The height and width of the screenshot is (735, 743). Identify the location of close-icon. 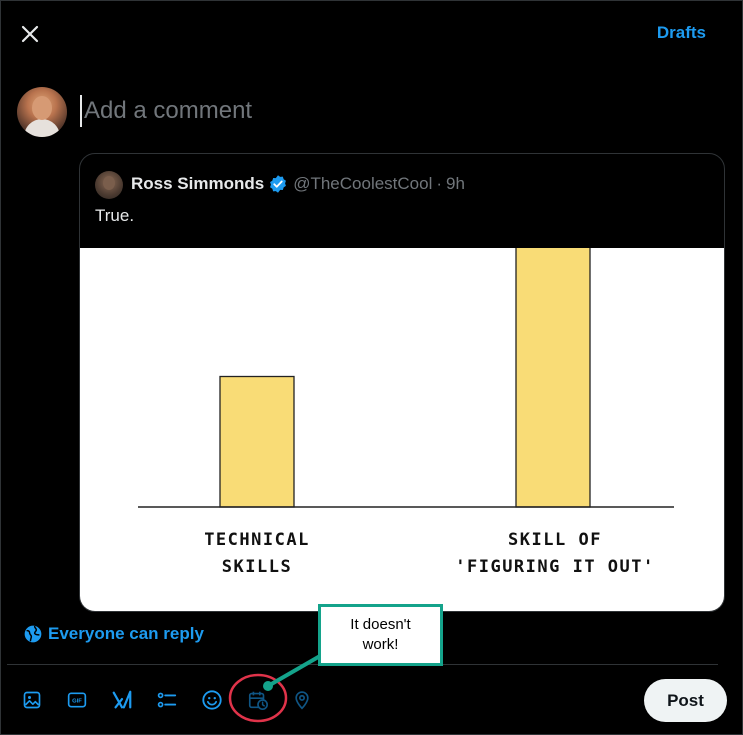
(30, 34).